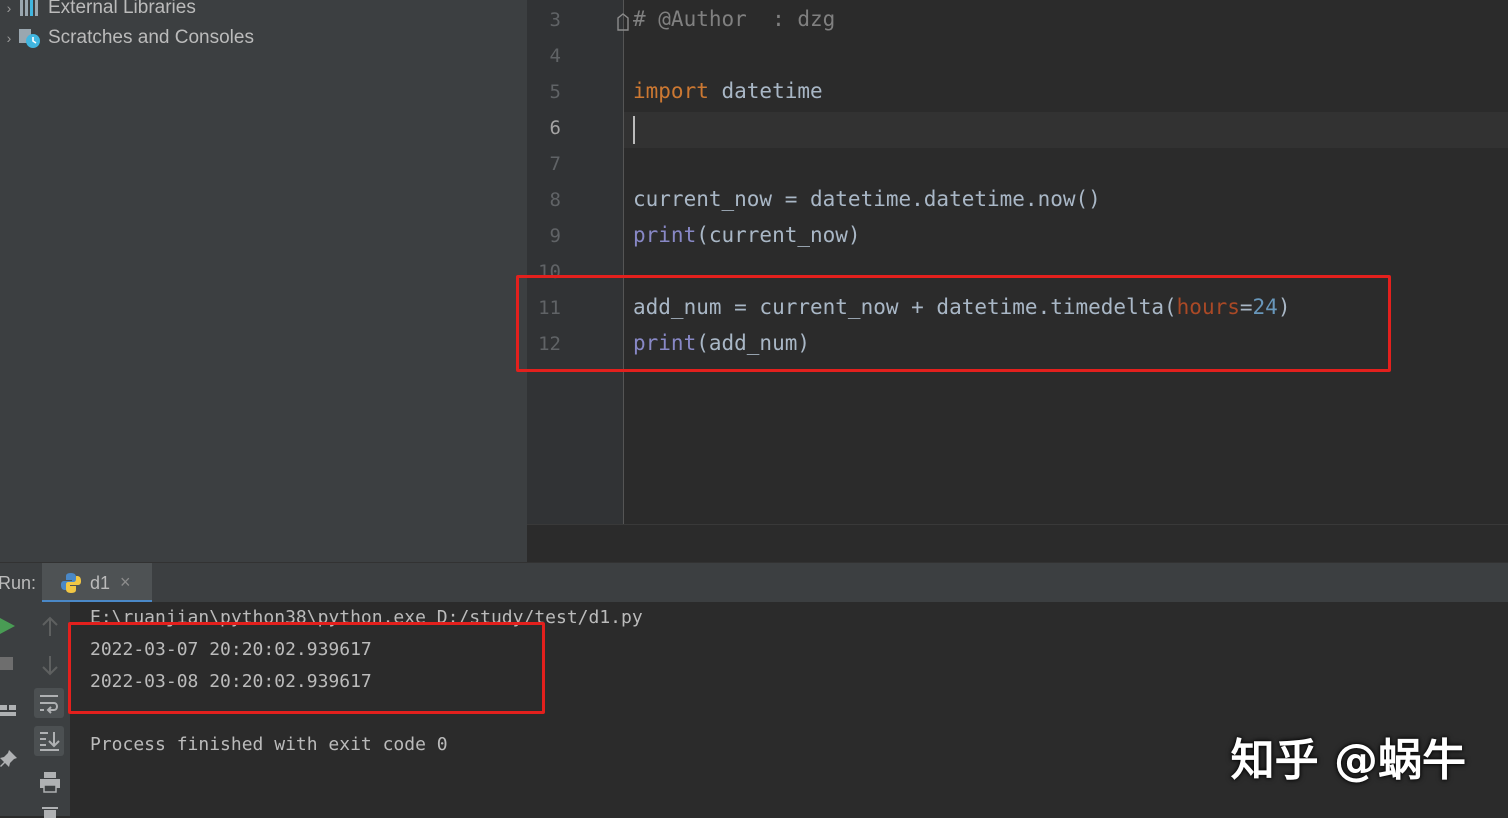 This screenshot has width=1508, height=818. What do you see at coordinates (71, 583) in the screenshot?
I see `python-icon` at bounding box center [71, 583].